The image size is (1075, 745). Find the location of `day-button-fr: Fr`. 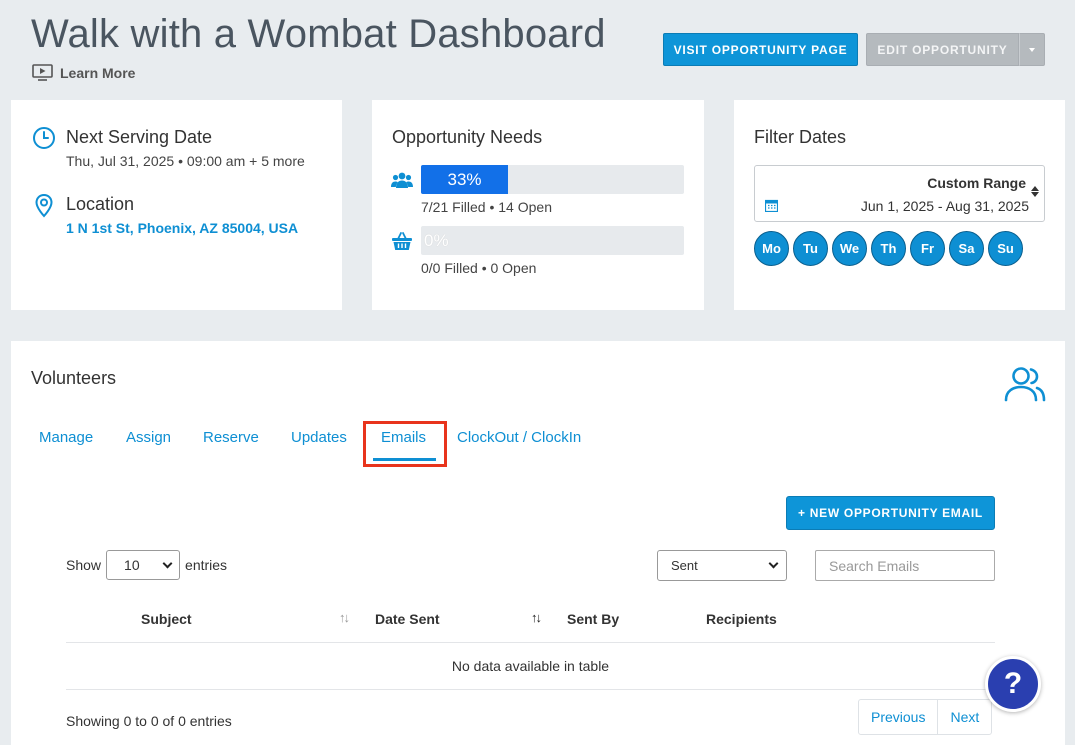

day-button-fr: Fr is located at coordinates (927, 248).